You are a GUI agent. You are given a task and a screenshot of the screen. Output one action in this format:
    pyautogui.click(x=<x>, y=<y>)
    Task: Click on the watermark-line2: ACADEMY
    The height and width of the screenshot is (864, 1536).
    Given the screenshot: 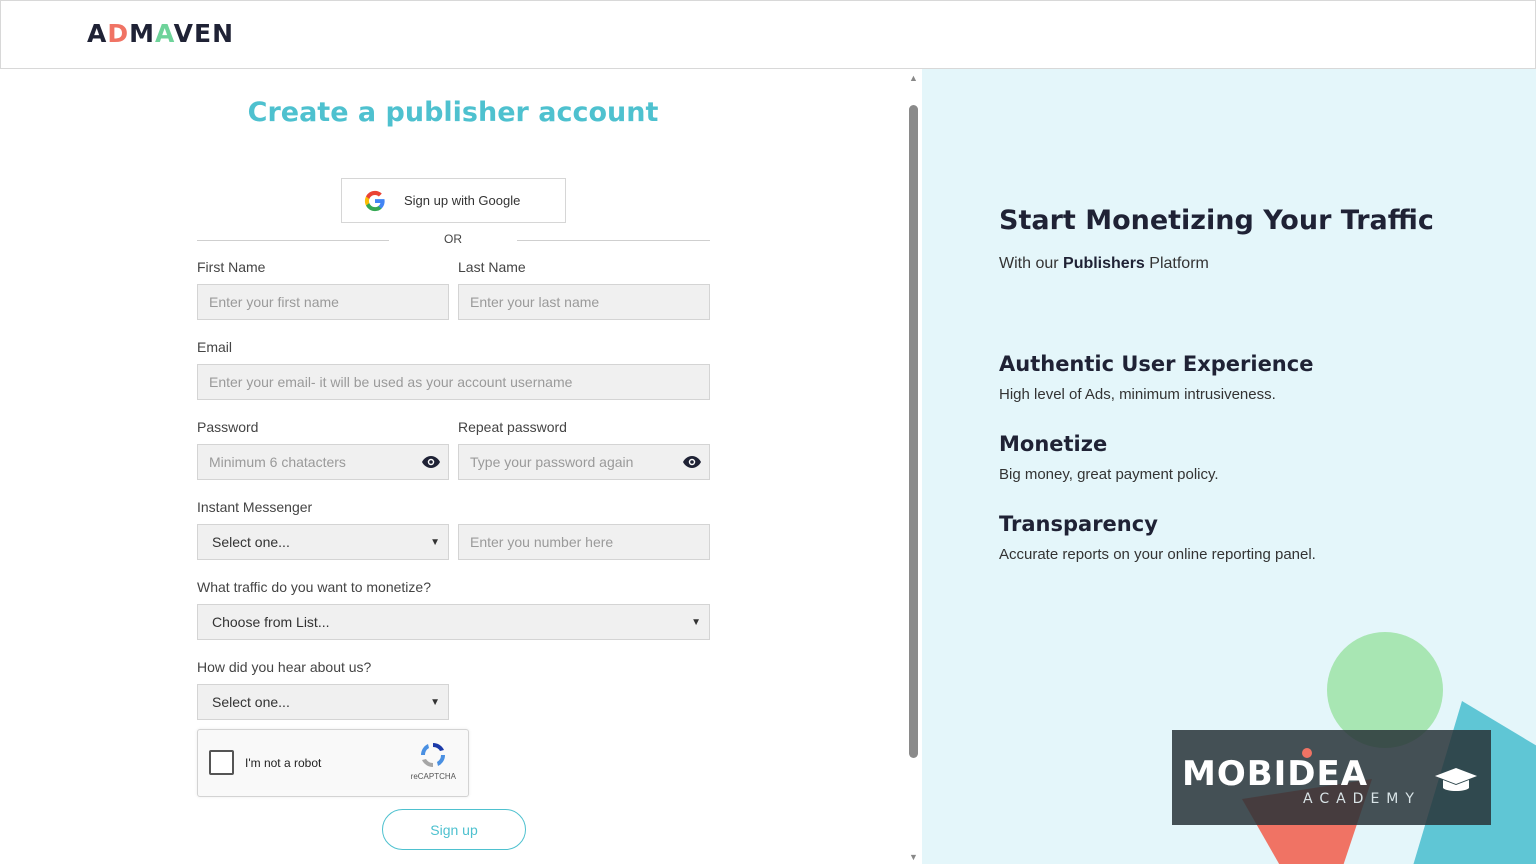 What is the action you would take?
    pyautogui.click(x=1362, y=799)
    